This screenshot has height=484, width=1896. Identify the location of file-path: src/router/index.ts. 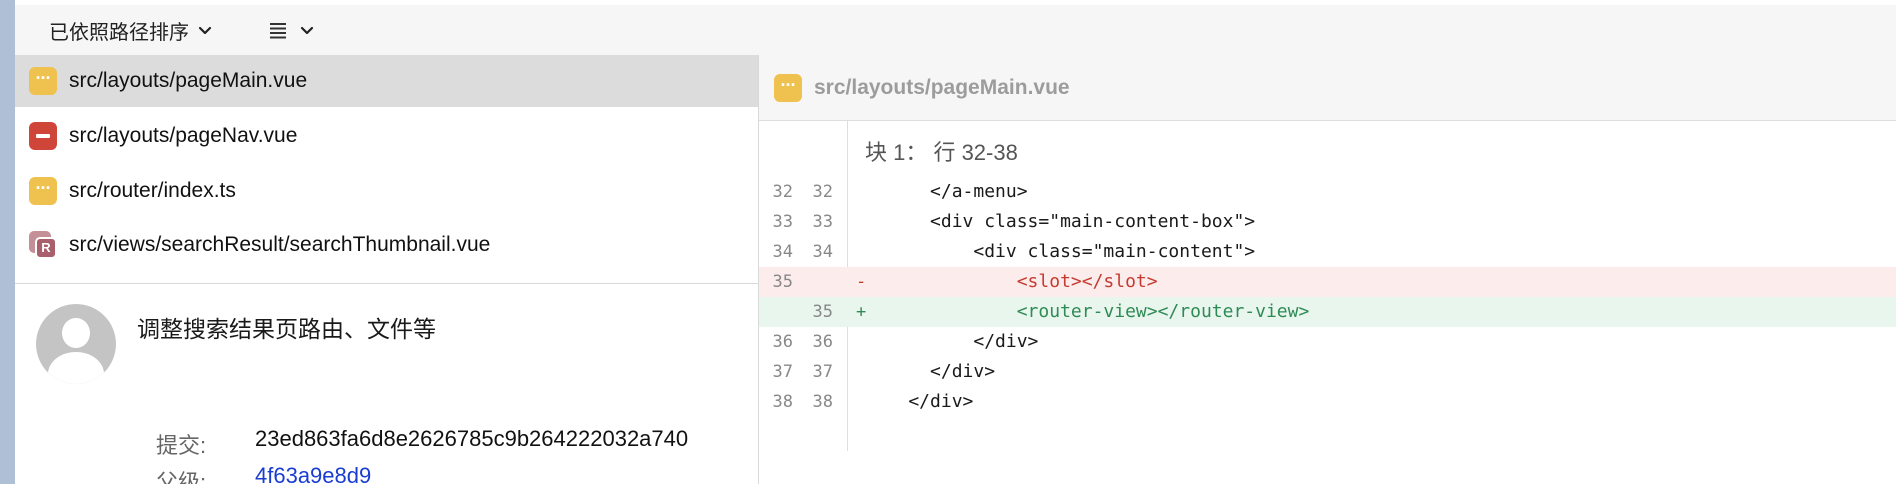
(152, 190).